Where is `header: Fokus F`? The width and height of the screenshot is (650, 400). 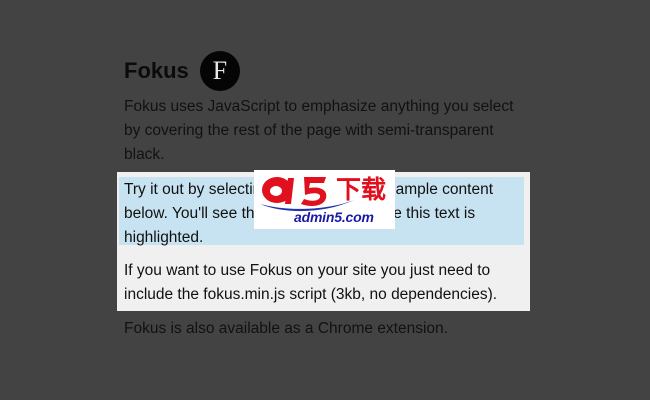 header: Fokus F is located at coordinates (182, 71).